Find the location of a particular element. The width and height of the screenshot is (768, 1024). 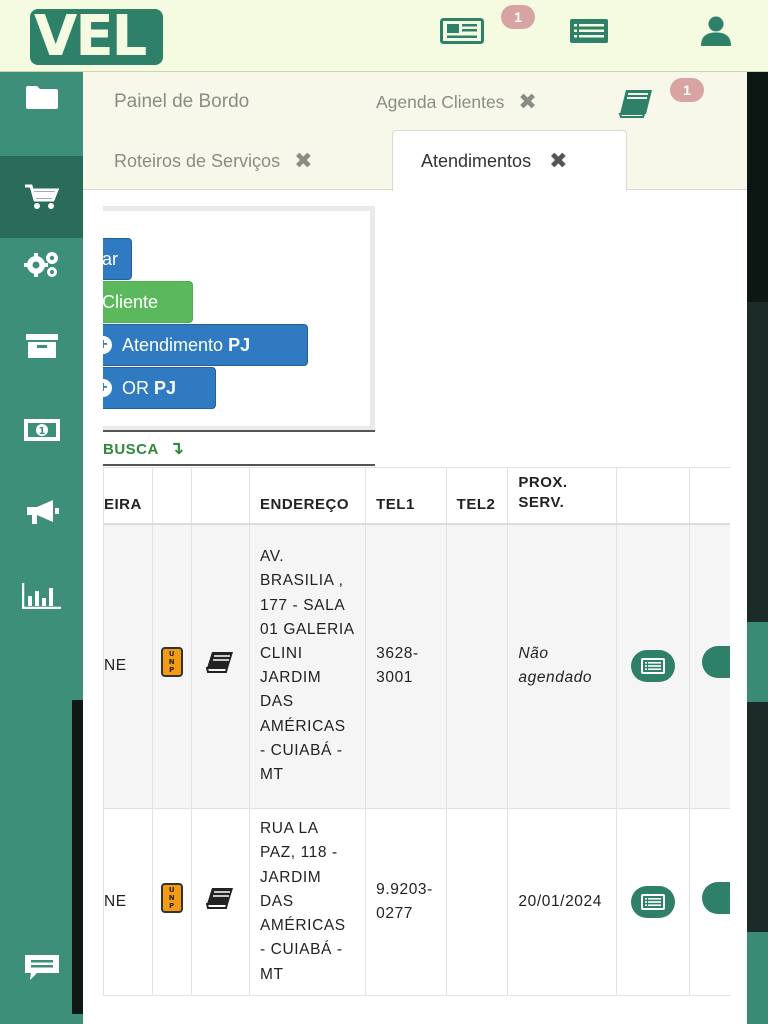

tab-agenda-clientes: Agenda Clientes ✖ is located at coordinates (456, 102).